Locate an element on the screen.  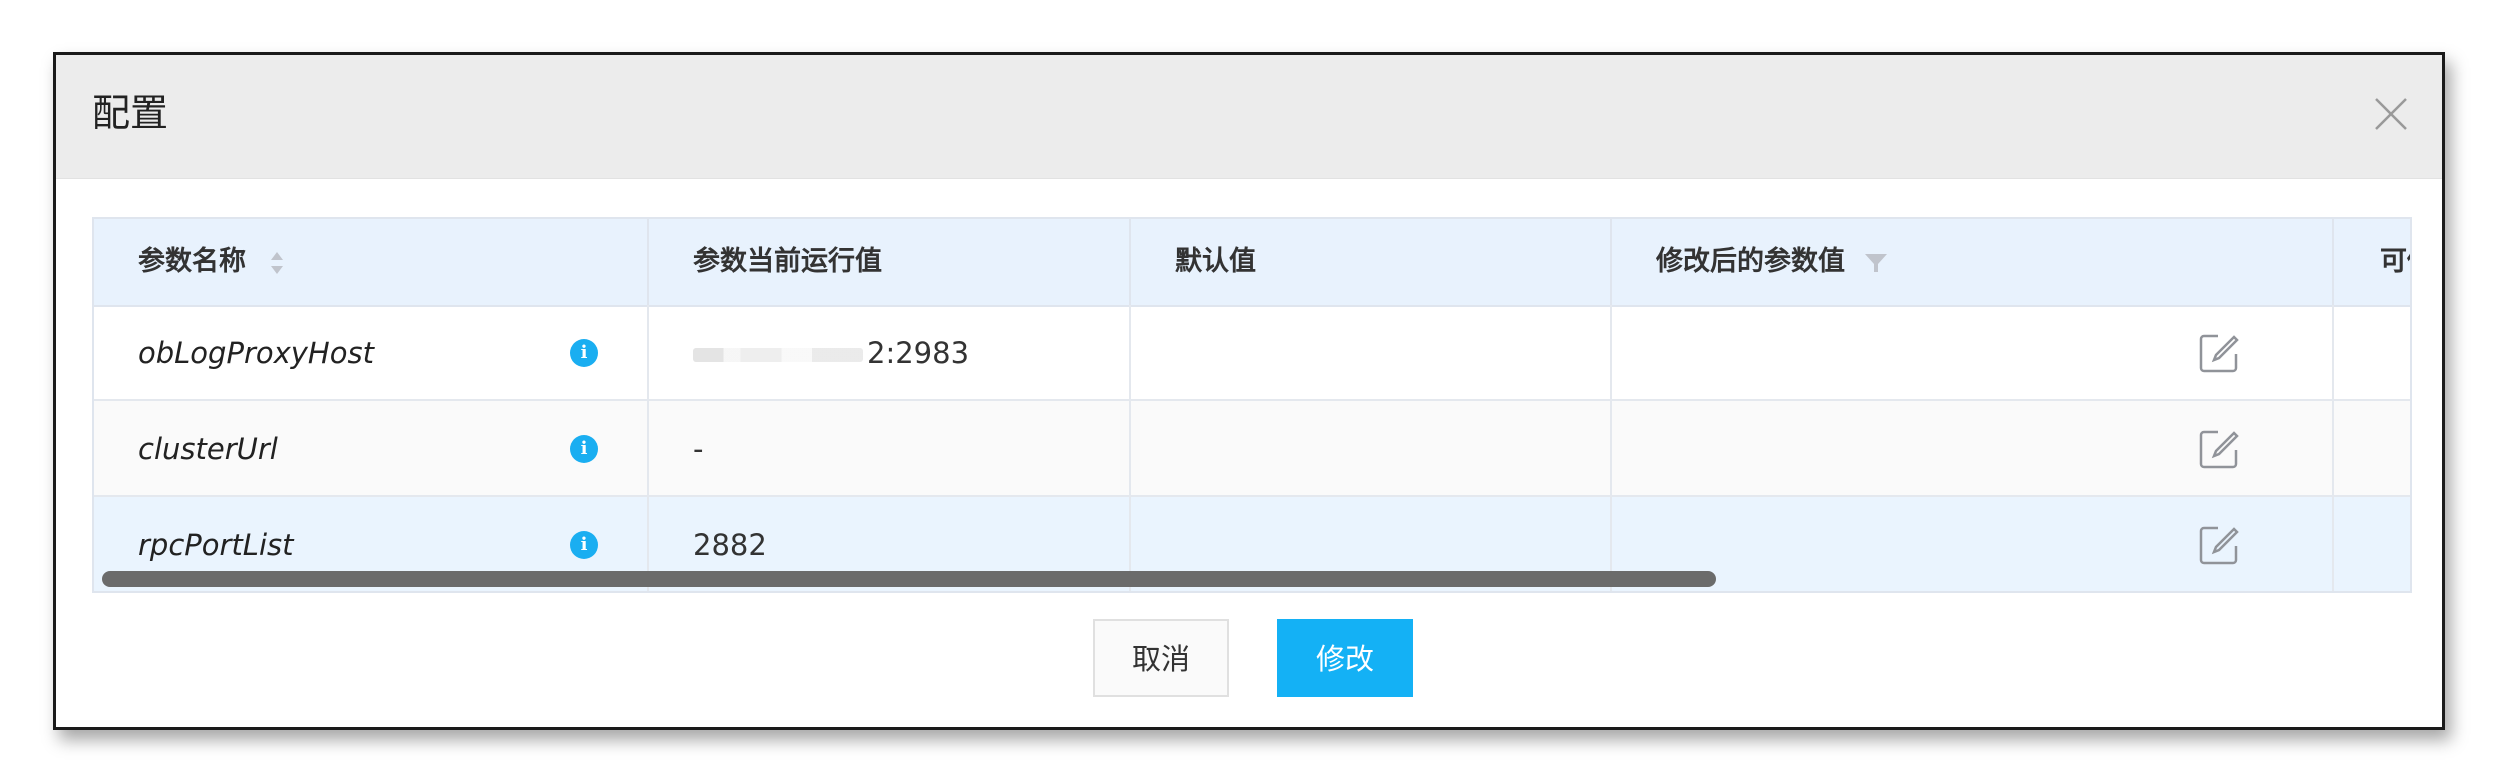
table-header: 参数名称 参数当前运行值 默认值 修改后的参数值 可修 is located at coordinates (1252, 263).